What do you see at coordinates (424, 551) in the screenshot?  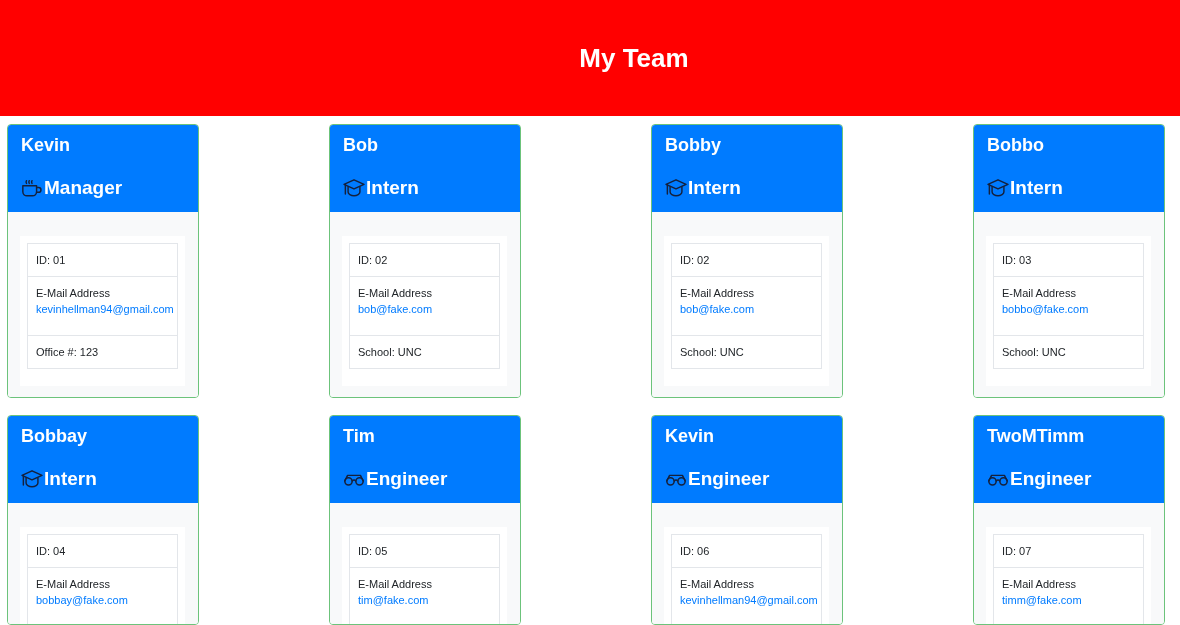 I see `employee-id: ID: 05` at bounding box center [424, 551].